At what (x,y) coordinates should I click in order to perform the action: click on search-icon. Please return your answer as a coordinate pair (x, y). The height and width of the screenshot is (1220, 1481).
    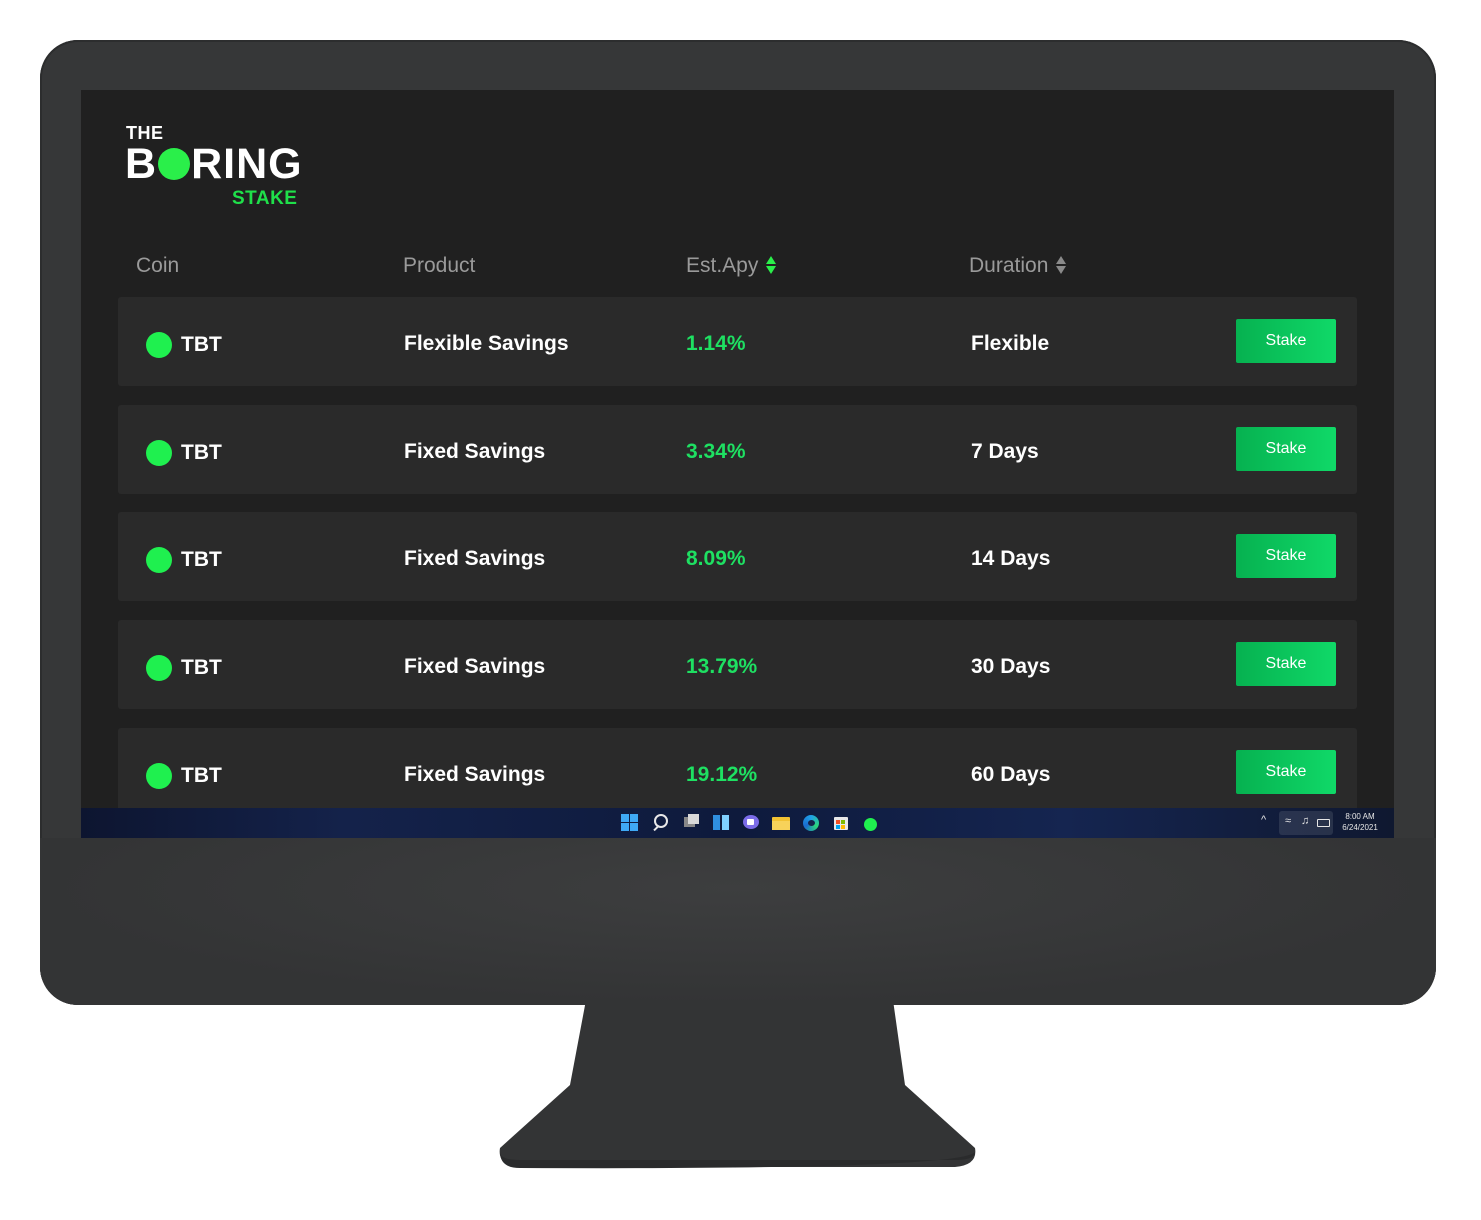
    Looking at the image, I should click on (661, 823).